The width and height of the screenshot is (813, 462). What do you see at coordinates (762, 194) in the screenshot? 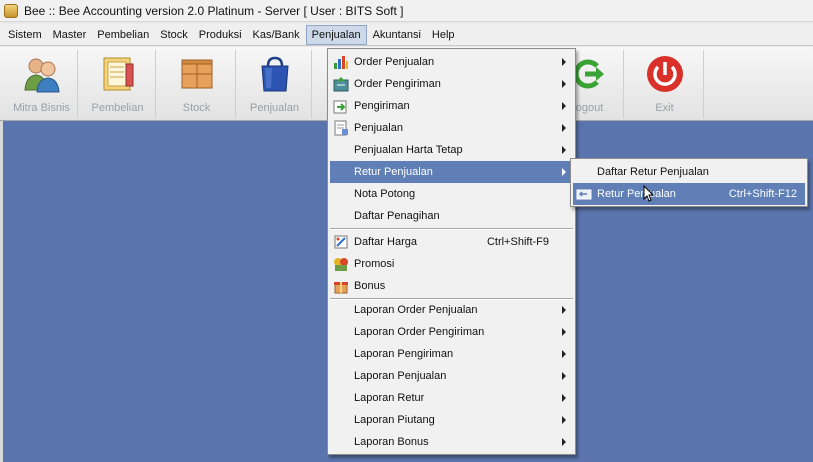
I see `shortcut-label: Ctrl+Shift-F12` at bounding box center [762, 194].